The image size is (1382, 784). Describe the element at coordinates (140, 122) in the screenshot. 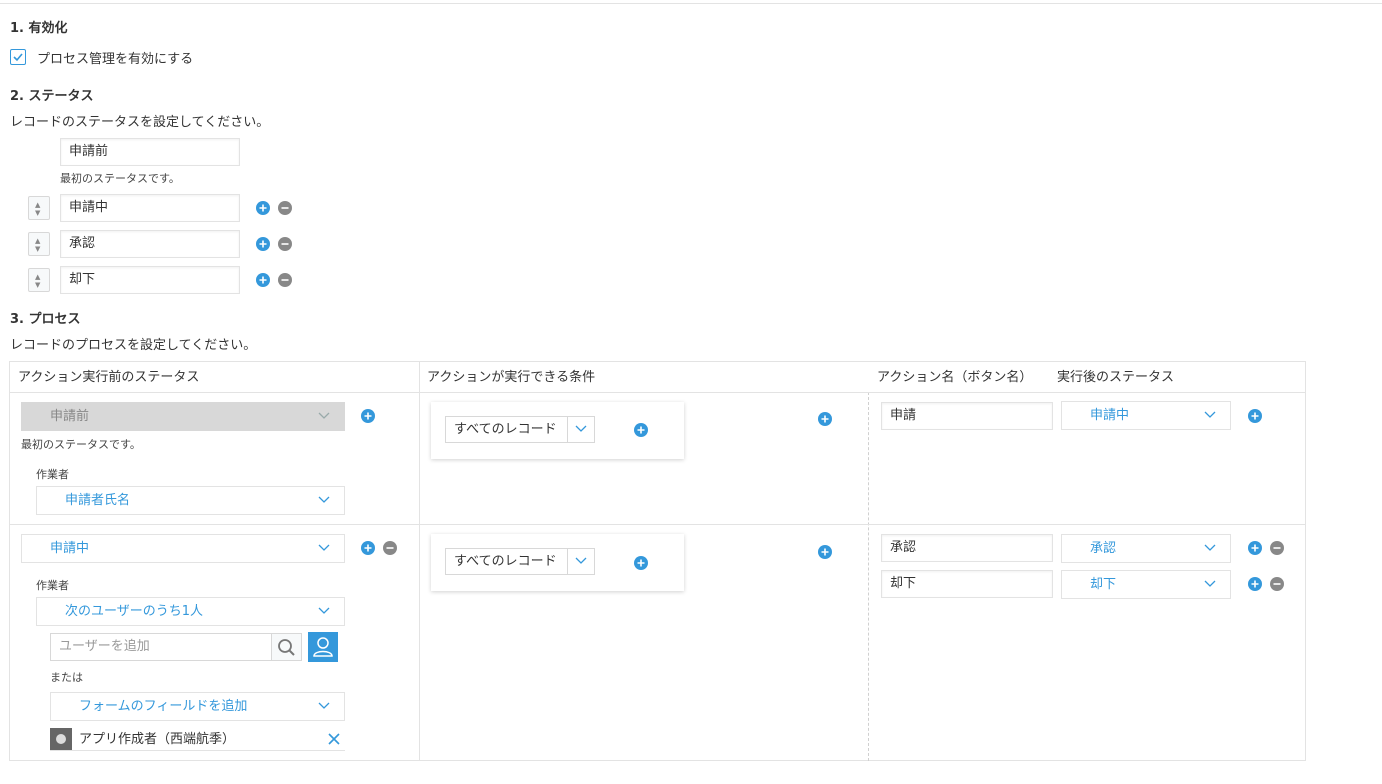

I see `section2-description: レコードのステータスを設定してください。` at that location.